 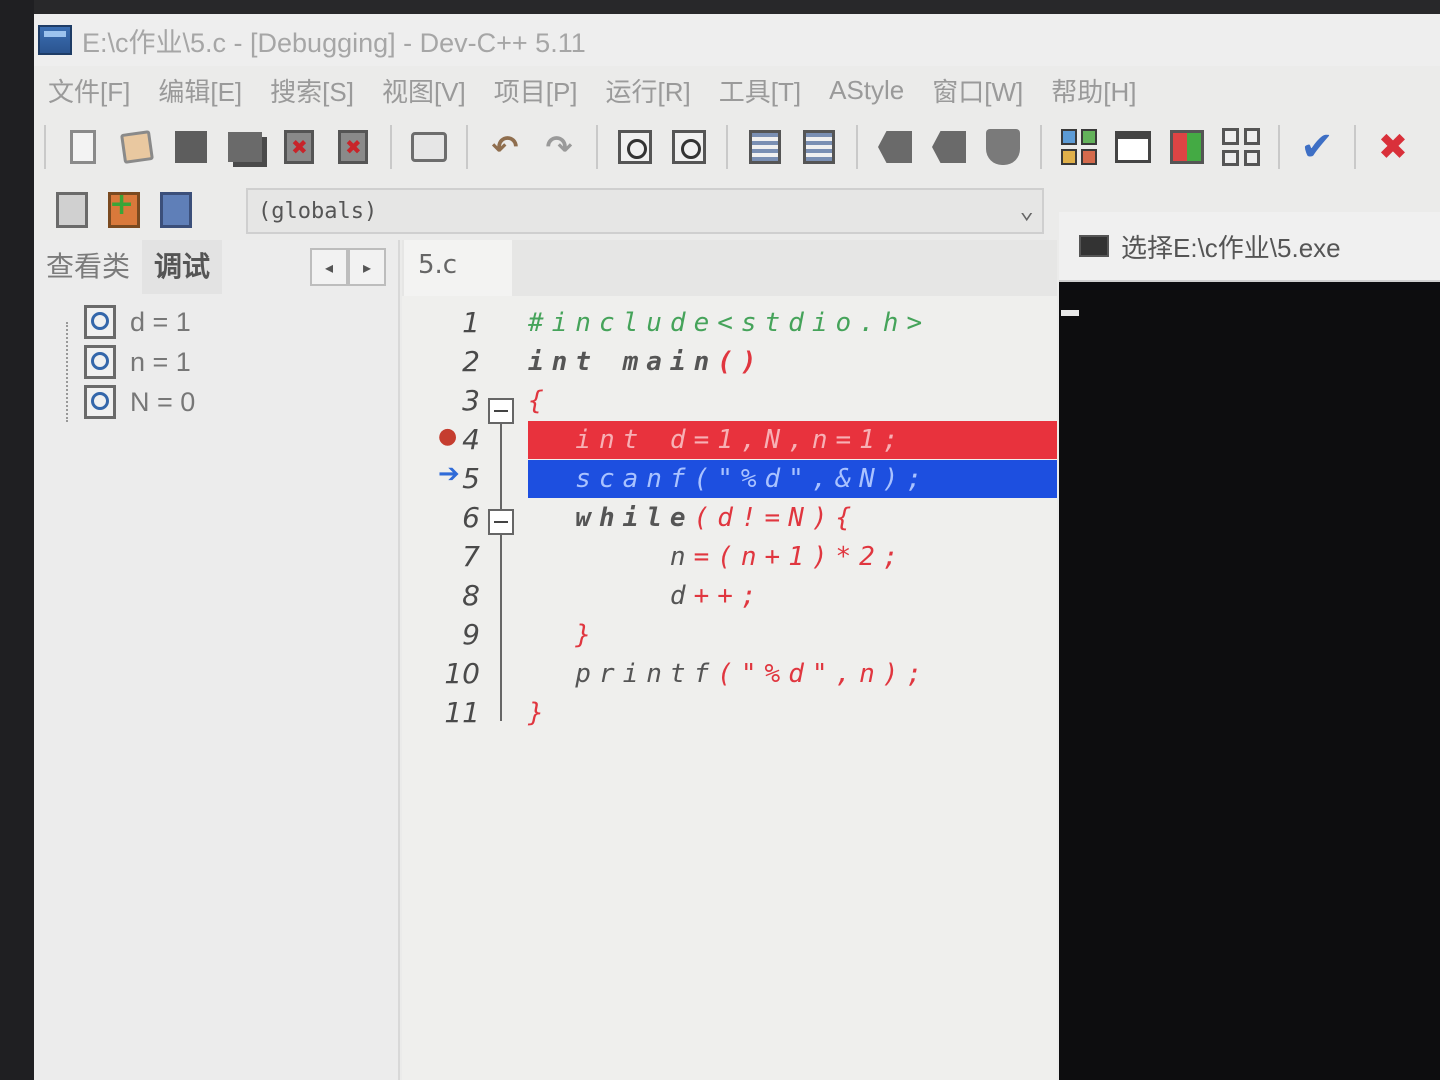 What do you see at coordinates (241, 402) in the screenshot?
I see `watch-item: N = 0` at bounding box center [241, 402].